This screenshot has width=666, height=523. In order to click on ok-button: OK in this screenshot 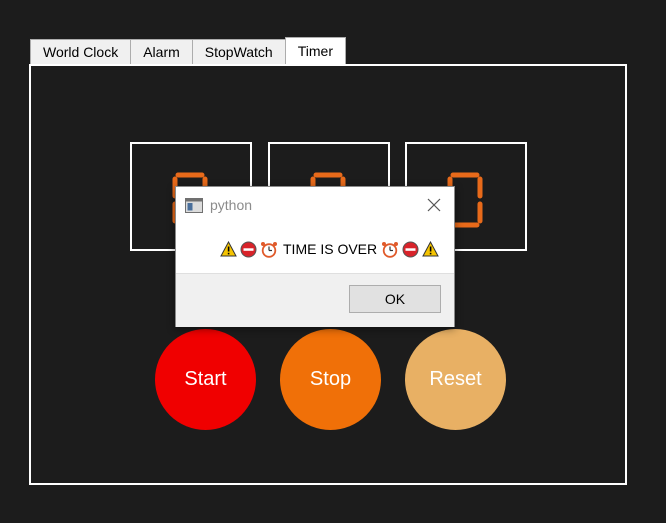, I will do `click(395, 299)`.